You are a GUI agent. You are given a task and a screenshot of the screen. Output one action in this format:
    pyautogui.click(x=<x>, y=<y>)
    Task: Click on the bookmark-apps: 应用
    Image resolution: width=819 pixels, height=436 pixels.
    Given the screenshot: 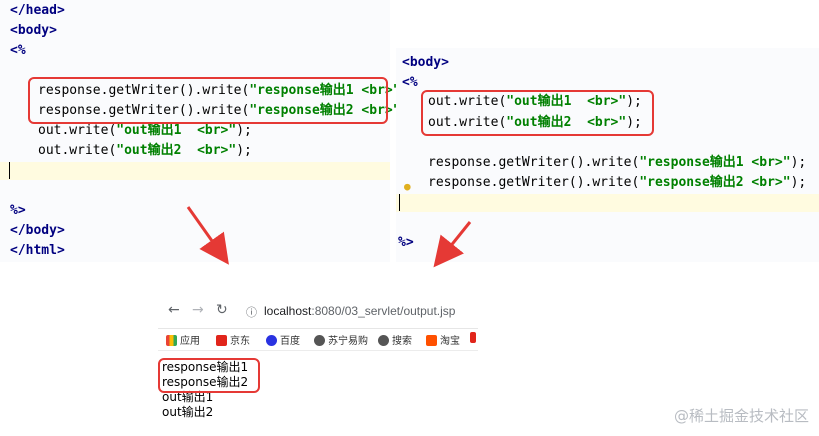 What is the action you would take?
    pyautogui.click(x=183, y=339)
    